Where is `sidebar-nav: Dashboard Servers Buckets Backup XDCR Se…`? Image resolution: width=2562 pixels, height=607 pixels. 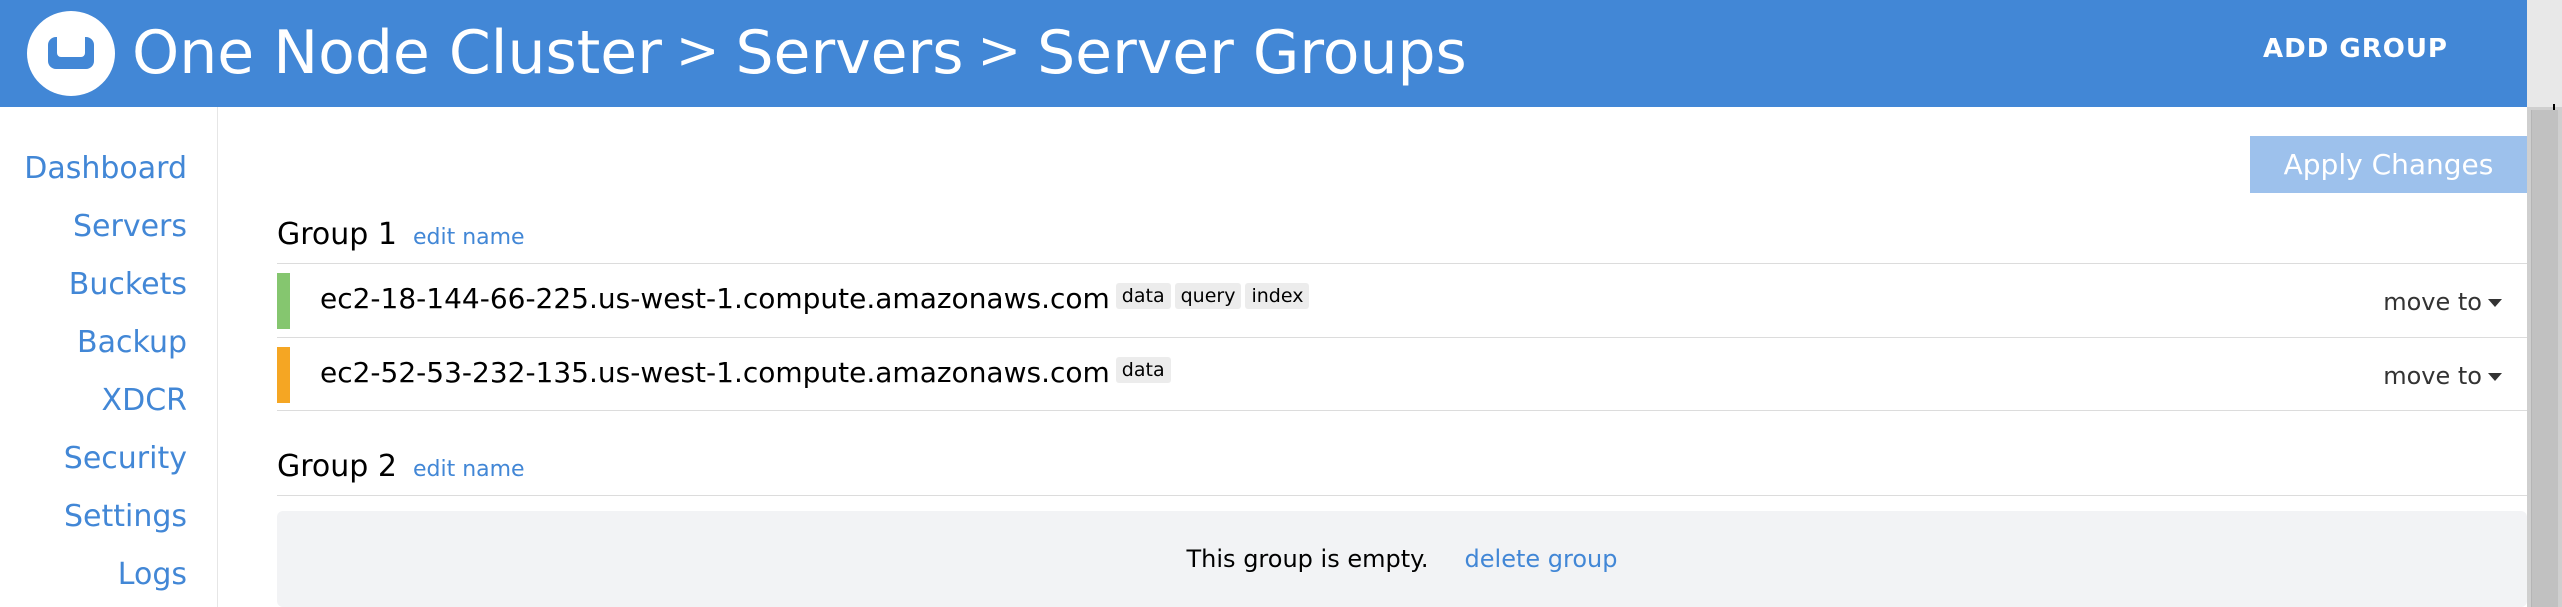 sidebar-nav: Dashboard Servers Buckets Backup XDCR Se… is located at coordinates (109, 357).